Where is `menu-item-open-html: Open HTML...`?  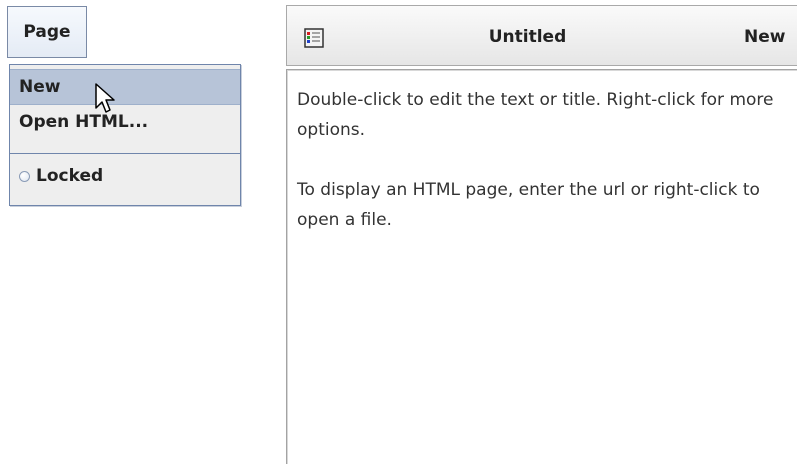
menu-item-open-html: Open HTML... is located at coordinates (125, 122).